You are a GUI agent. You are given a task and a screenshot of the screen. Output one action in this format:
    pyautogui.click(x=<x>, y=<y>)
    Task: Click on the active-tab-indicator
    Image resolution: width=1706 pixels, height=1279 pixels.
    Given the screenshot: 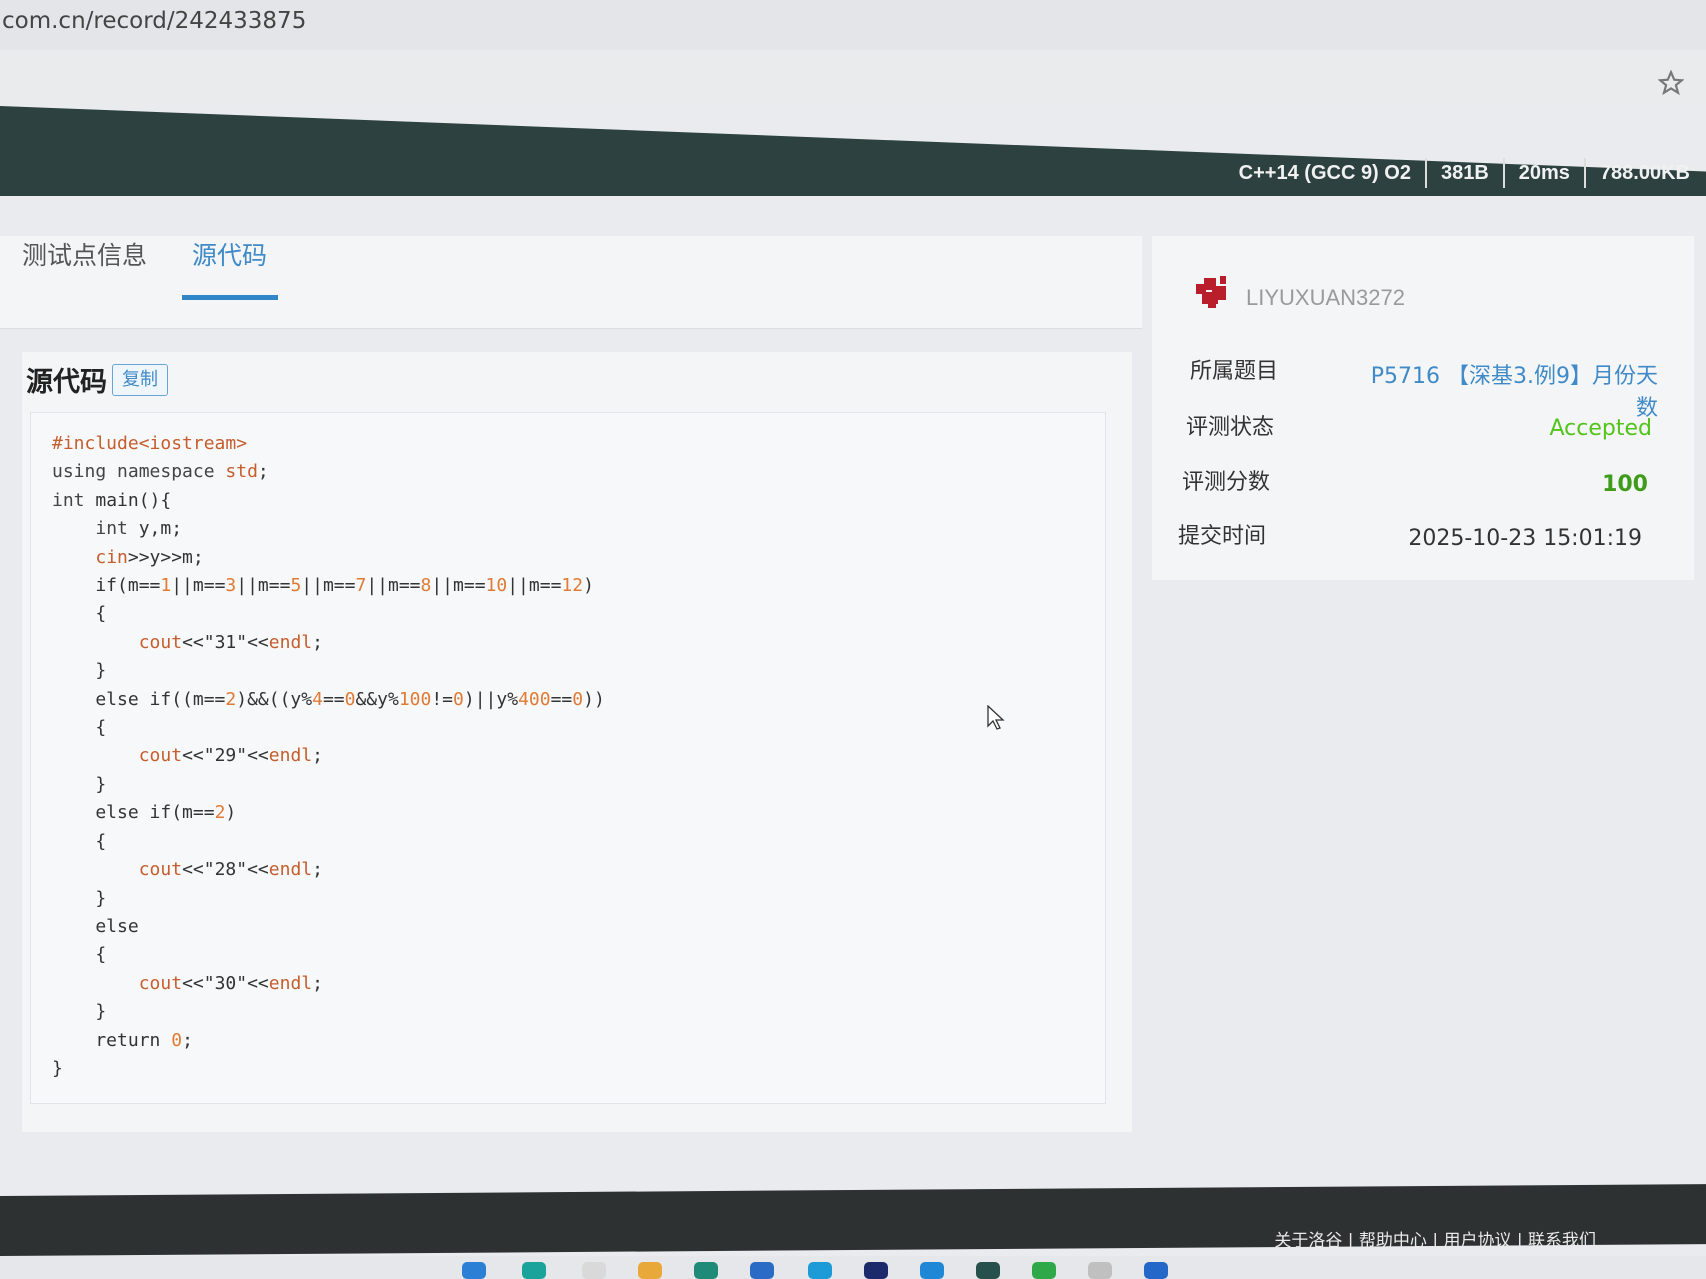 What is the action you would take?
    pyautogui.click(x=230, y=297)
    